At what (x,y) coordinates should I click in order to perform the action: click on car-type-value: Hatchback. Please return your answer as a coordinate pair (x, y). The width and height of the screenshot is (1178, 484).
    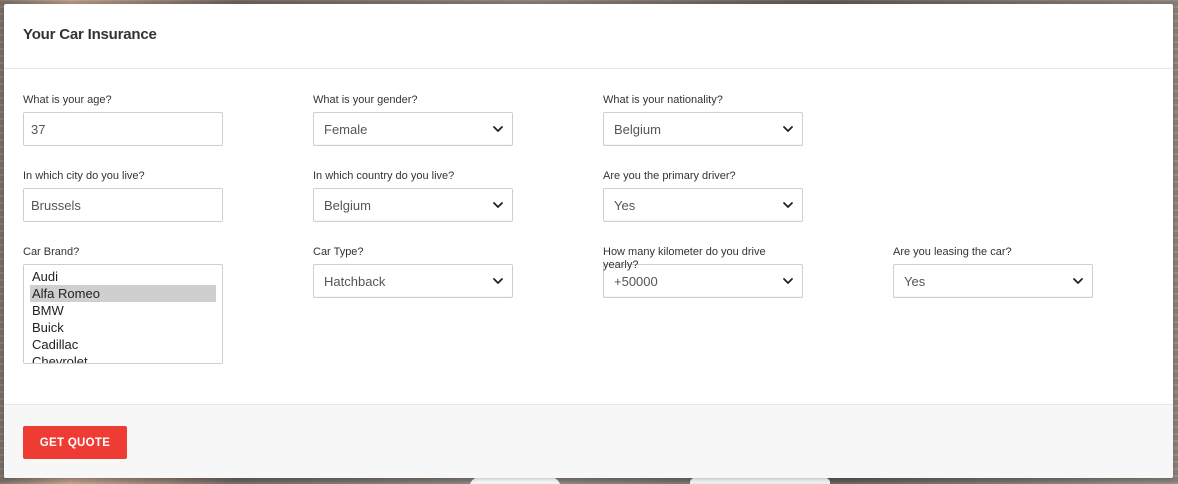
    Looking at the image, I should click on (355, 281).